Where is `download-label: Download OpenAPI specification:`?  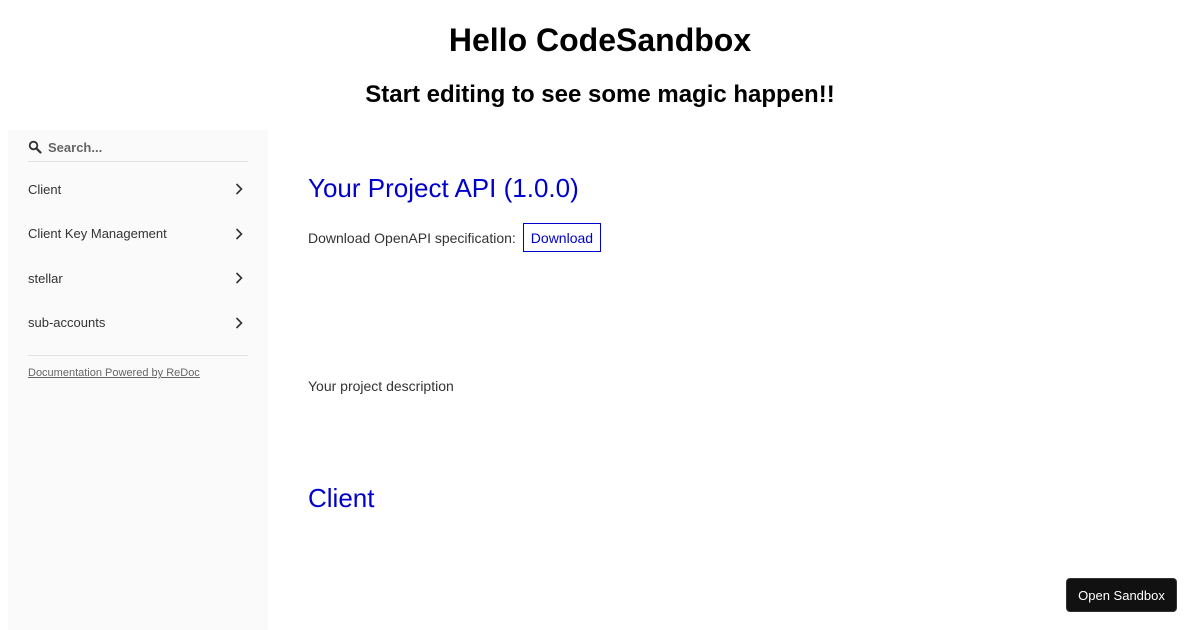 download-label: Download OpenAPI specification: is located at coordinates (412, 237).